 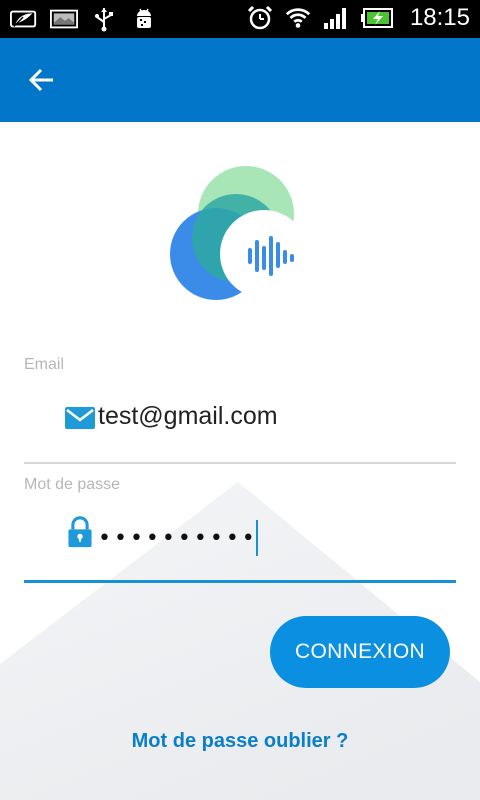 What do you see at coordinates (178, 538) in the screenshot?
I see `password-value: ••••••••••` at bounding box center [178, 538].